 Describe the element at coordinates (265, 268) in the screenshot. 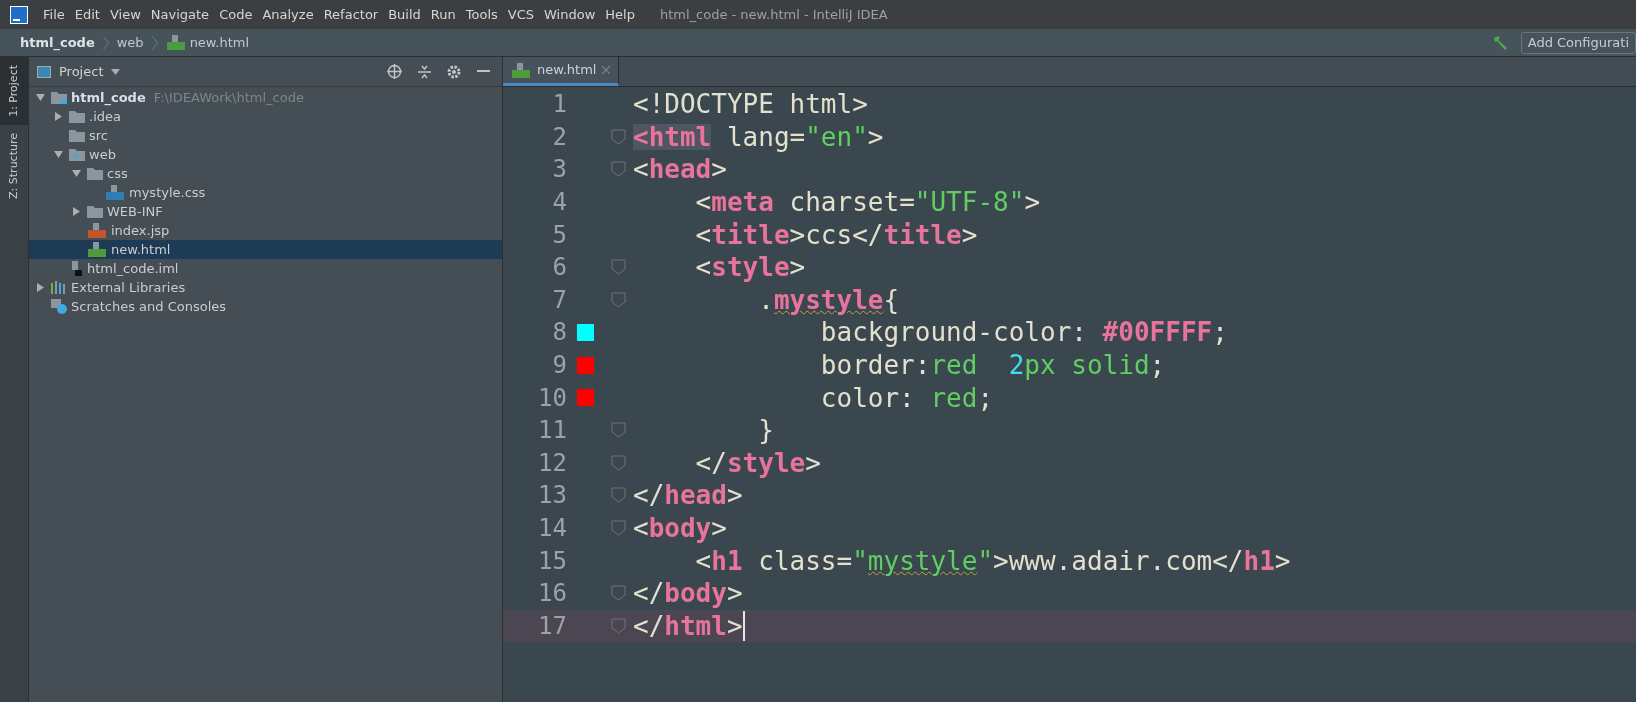

I see `tree-item: html_code.iml` at that location.